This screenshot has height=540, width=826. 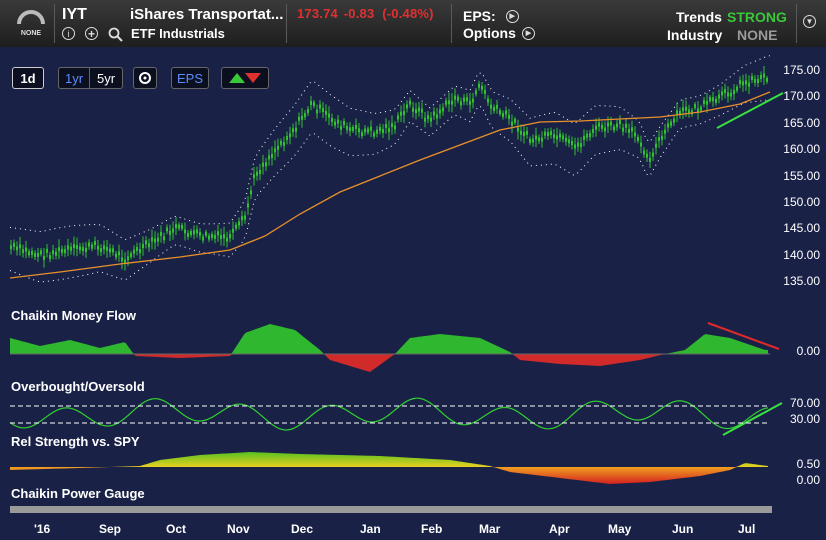 I want to click on x-axis-label: Mar, so click(x=490, y=529).